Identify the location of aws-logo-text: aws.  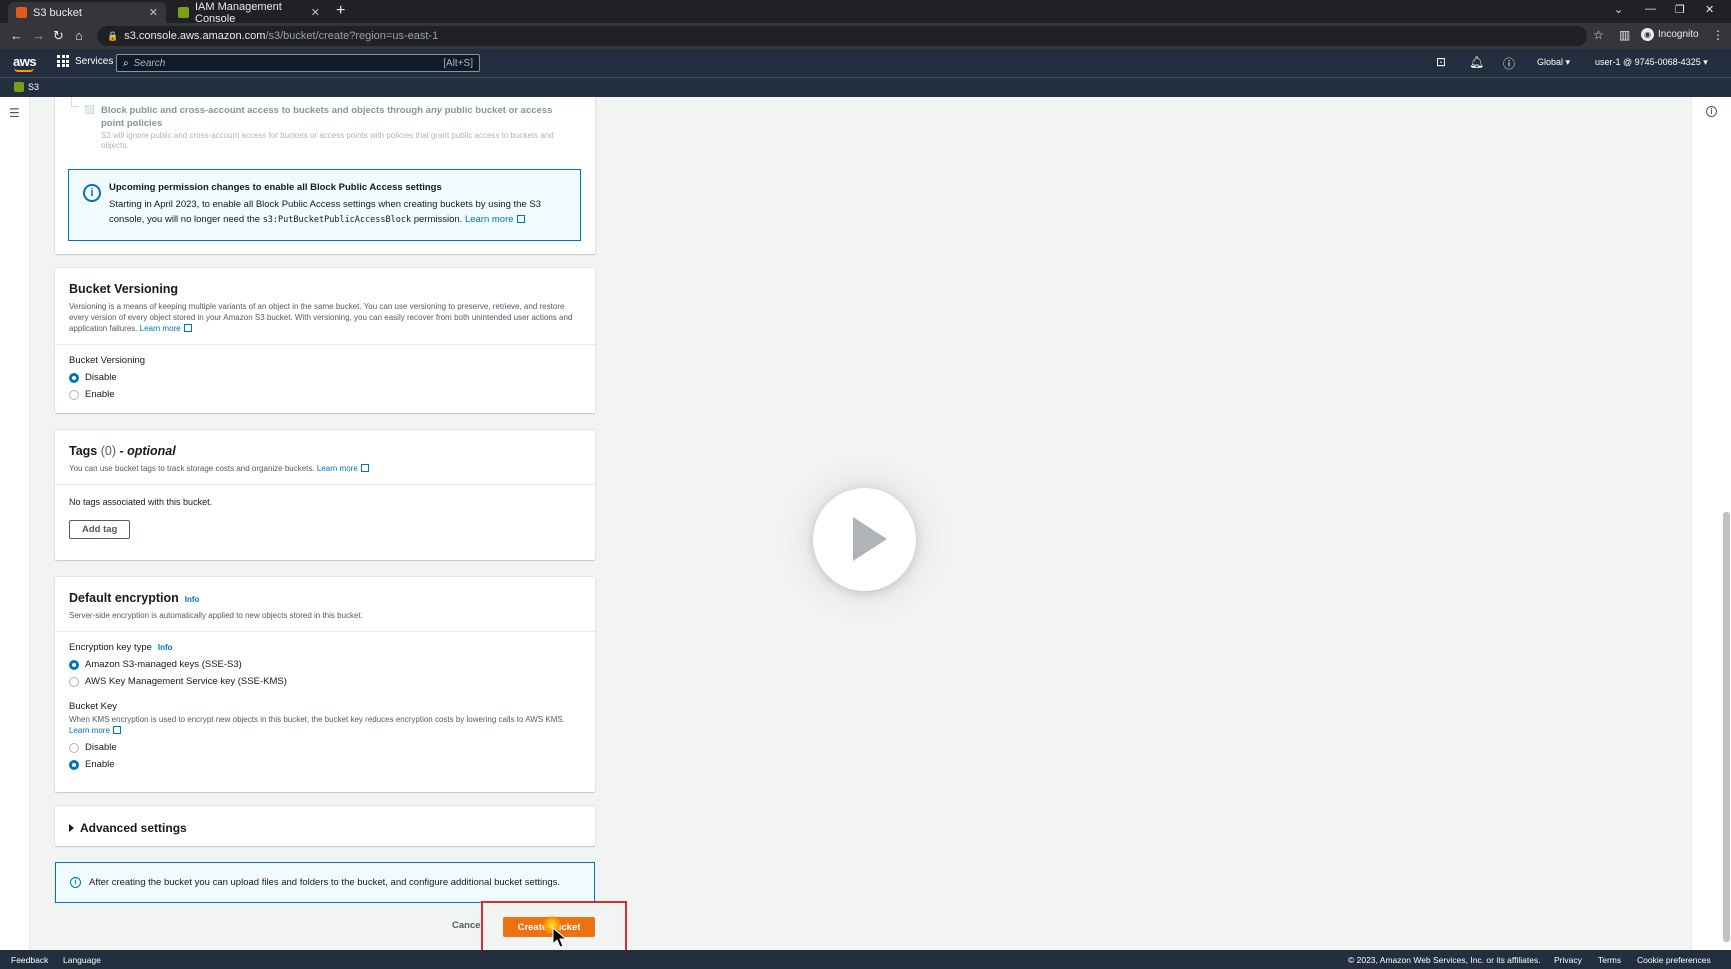
(25, 61).